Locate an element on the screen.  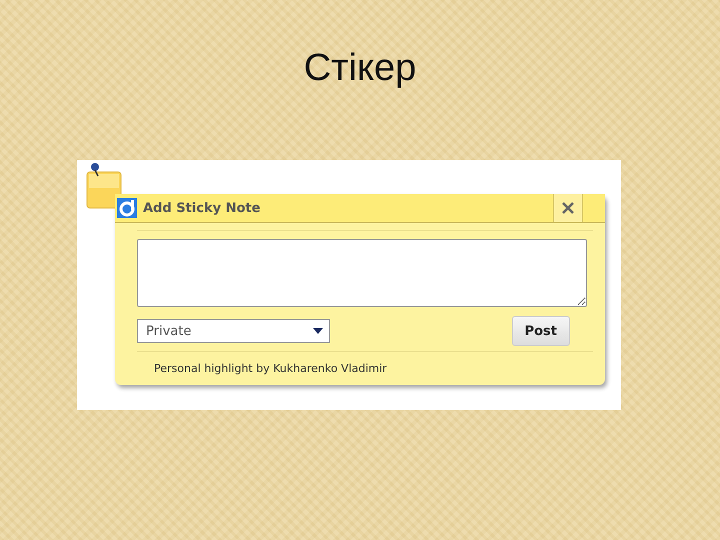
post-button: Post is located at coordinates (541, 331).